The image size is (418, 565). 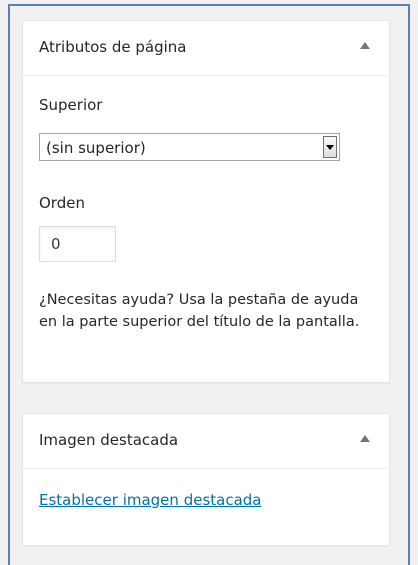 What do you see at coordinates (71, 105) in the screenshot?
I see `parent-label: Superior` at bounding box center [71, 105].